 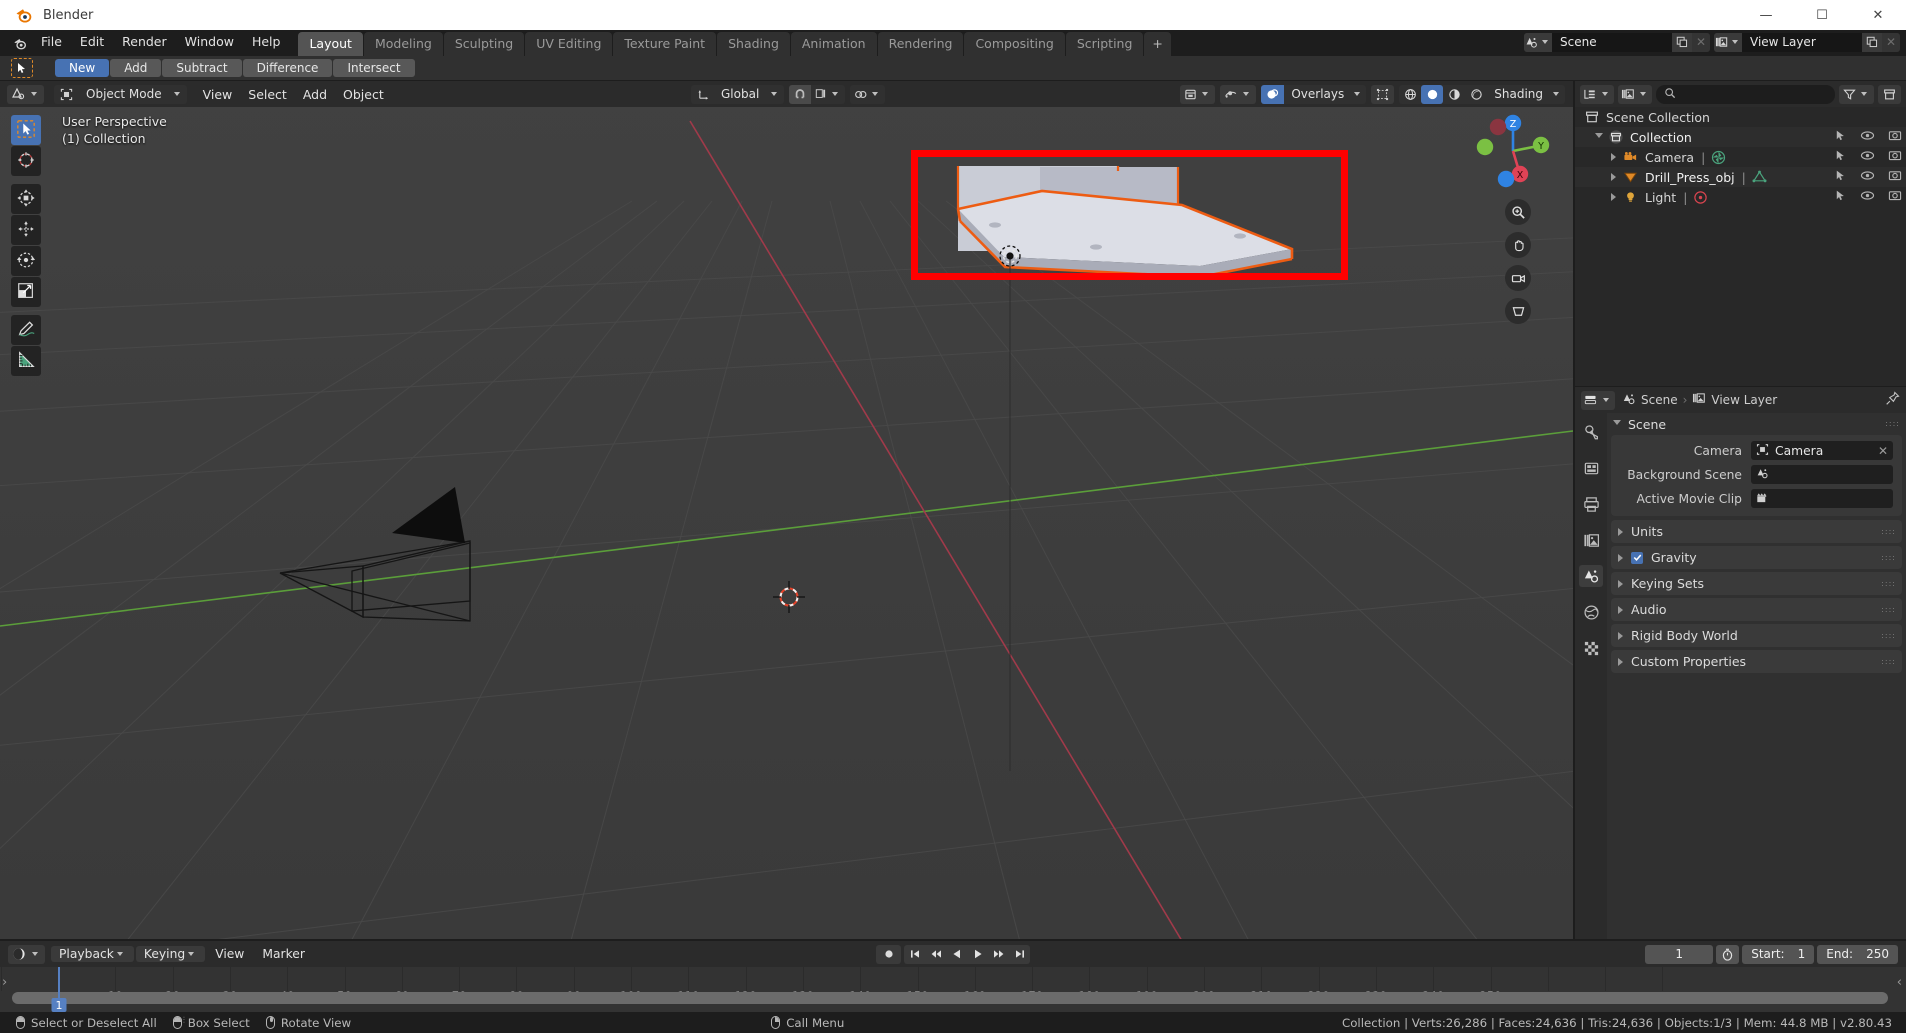 I want to click on outliner-search-input, so click(x=1745, y=94).